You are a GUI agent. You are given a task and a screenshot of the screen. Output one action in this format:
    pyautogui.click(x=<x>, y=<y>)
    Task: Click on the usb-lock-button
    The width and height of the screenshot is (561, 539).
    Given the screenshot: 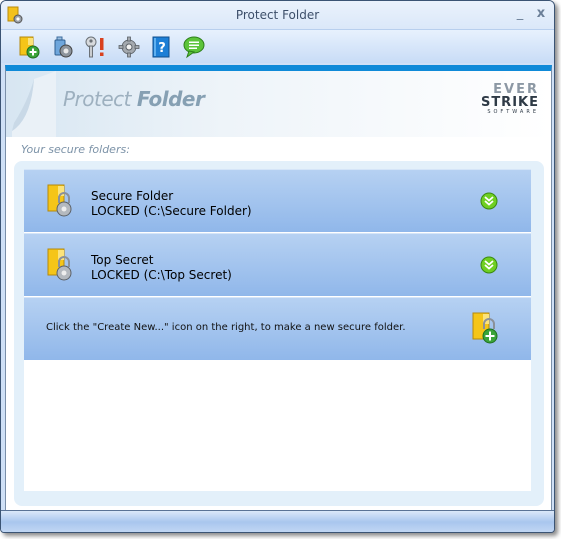 What is the action you would take?
    pyautogui.click(x=63, y=47)
    